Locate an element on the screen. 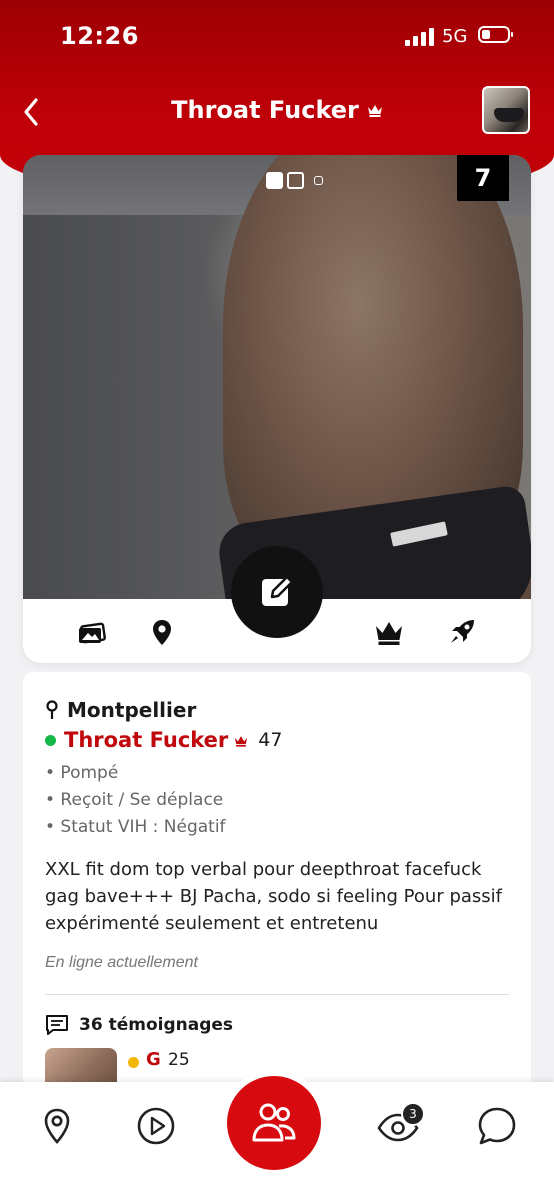  chat-icon is located at coordinates (497, 1126).